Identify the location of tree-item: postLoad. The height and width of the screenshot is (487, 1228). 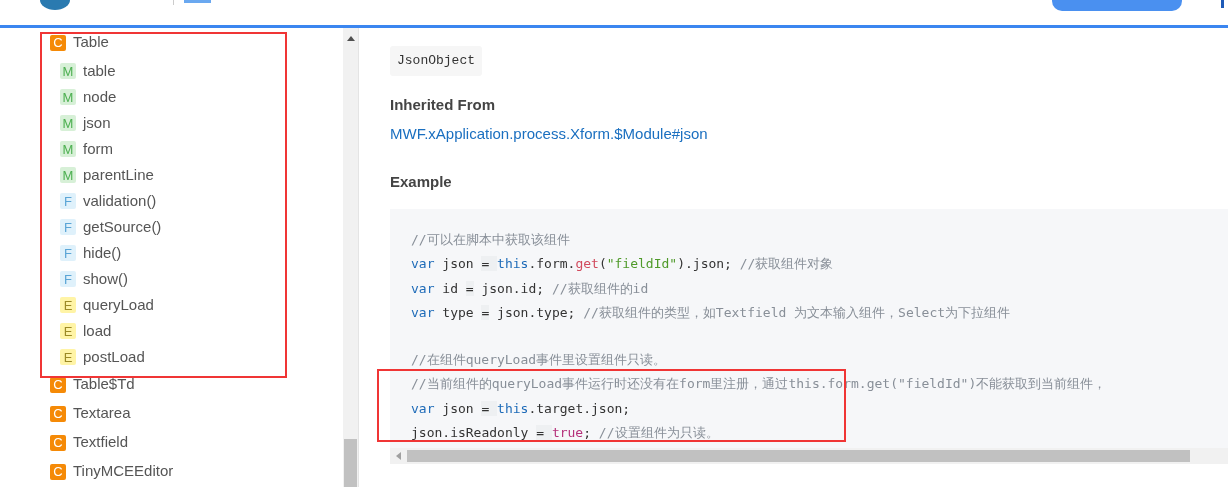
(114, 357).